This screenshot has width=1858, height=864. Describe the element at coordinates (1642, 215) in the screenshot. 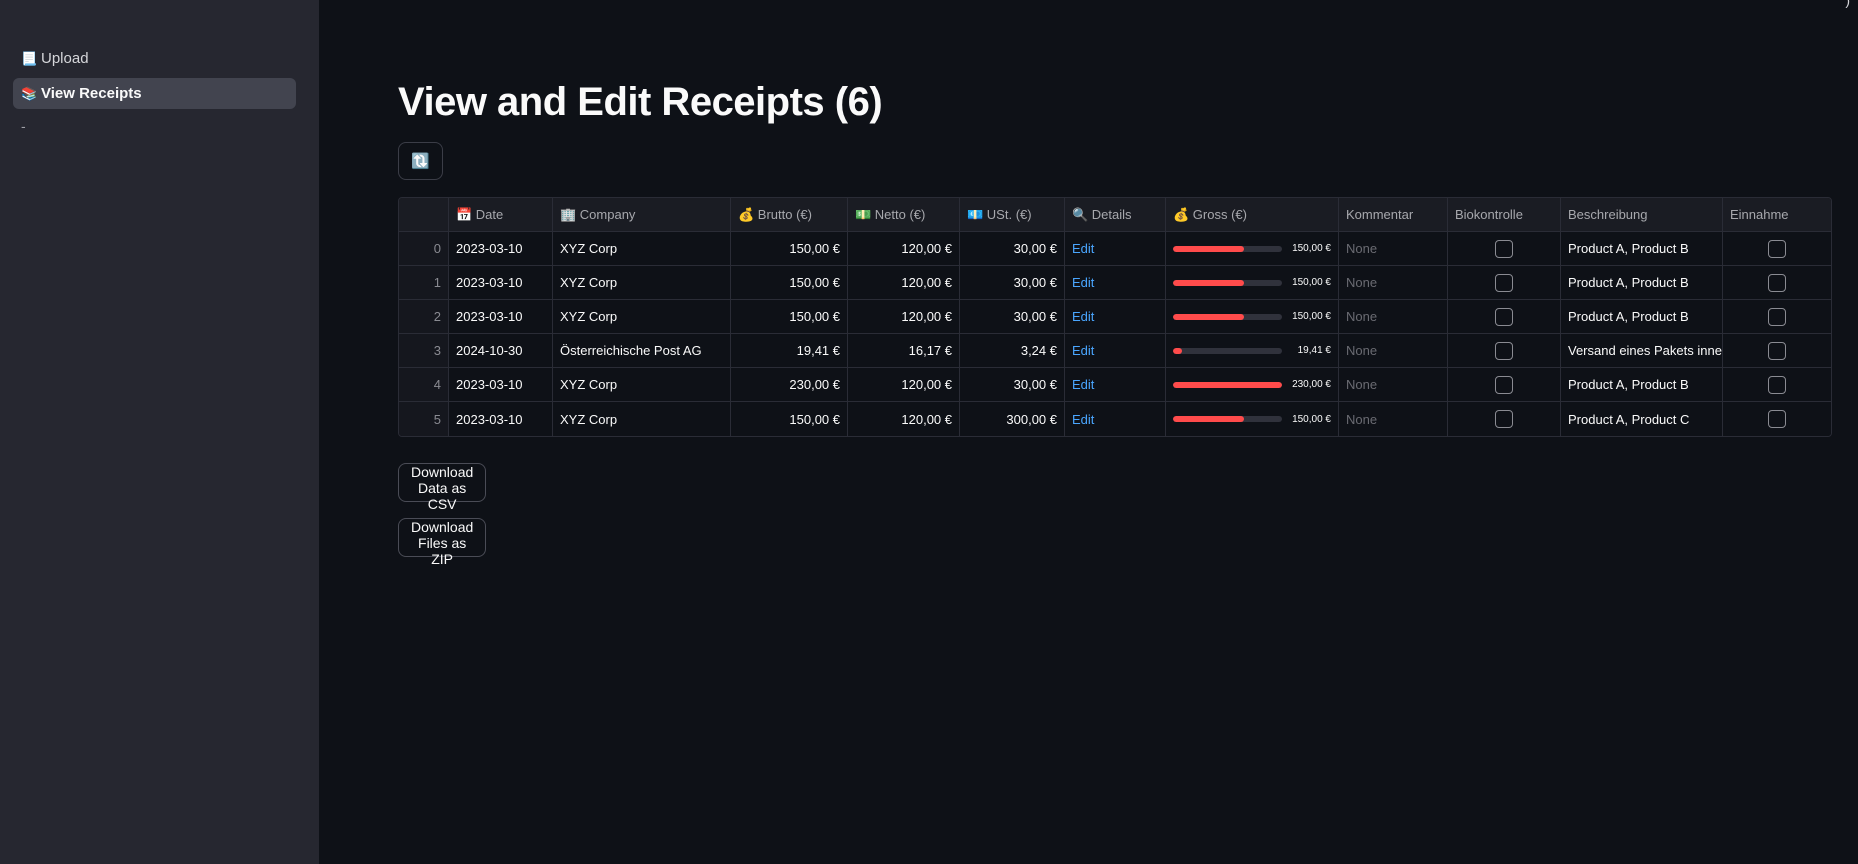

I see `column-header-beschreibung: Beschreibung` at that location.